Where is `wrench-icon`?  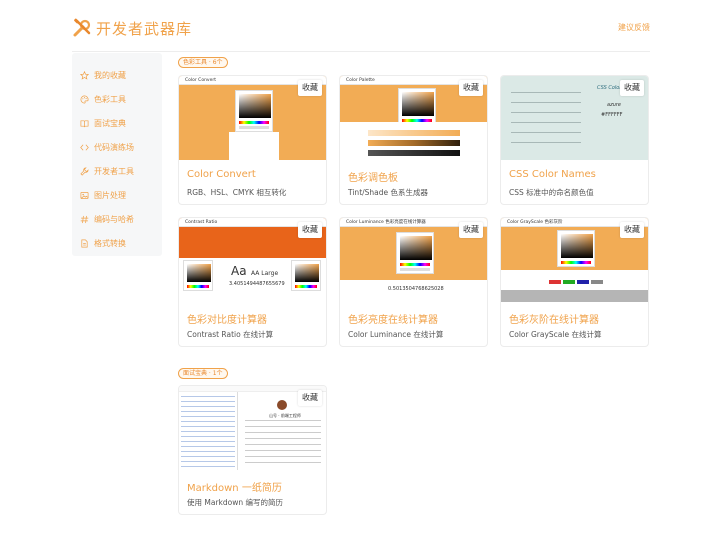 wrench-icon is located at coordinates (84, 171).